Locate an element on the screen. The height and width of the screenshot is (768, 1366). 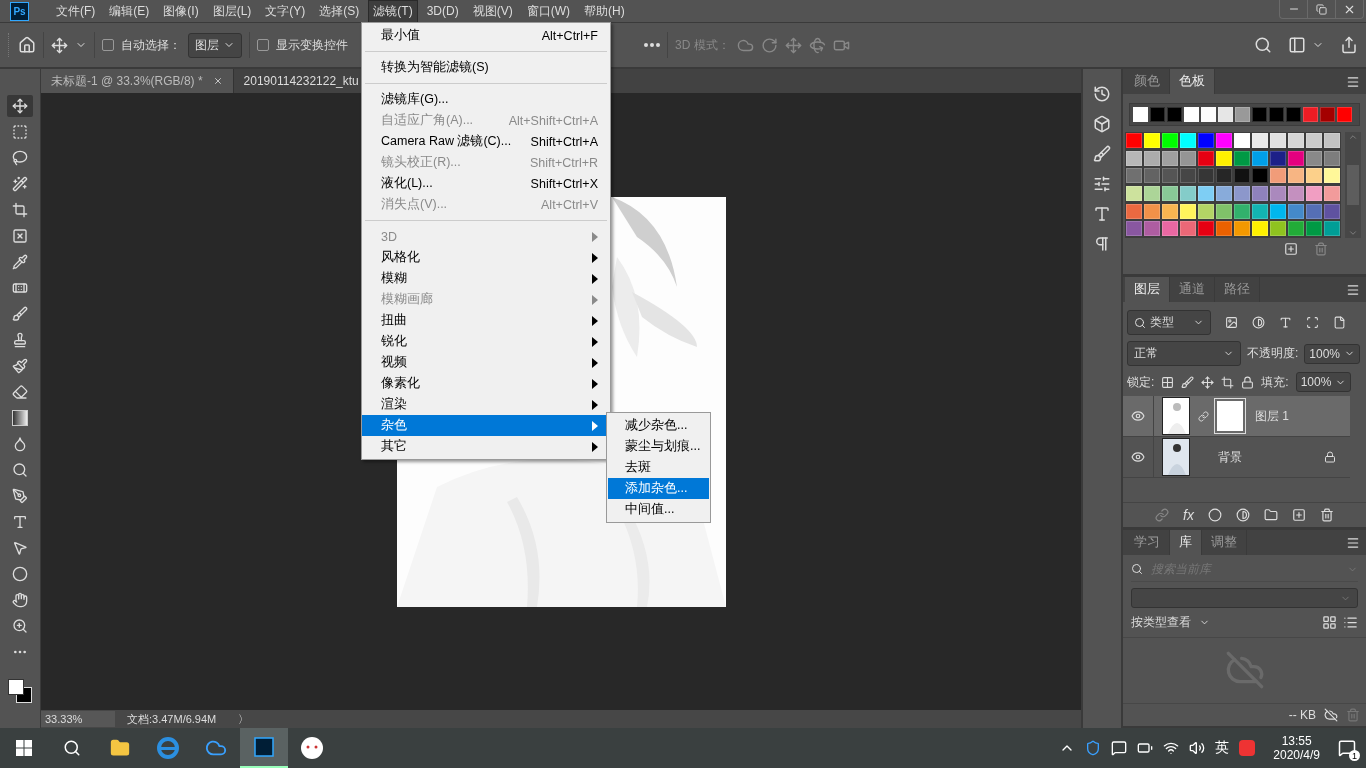
menu-item: 视频 is located at coordinates (486, 362).